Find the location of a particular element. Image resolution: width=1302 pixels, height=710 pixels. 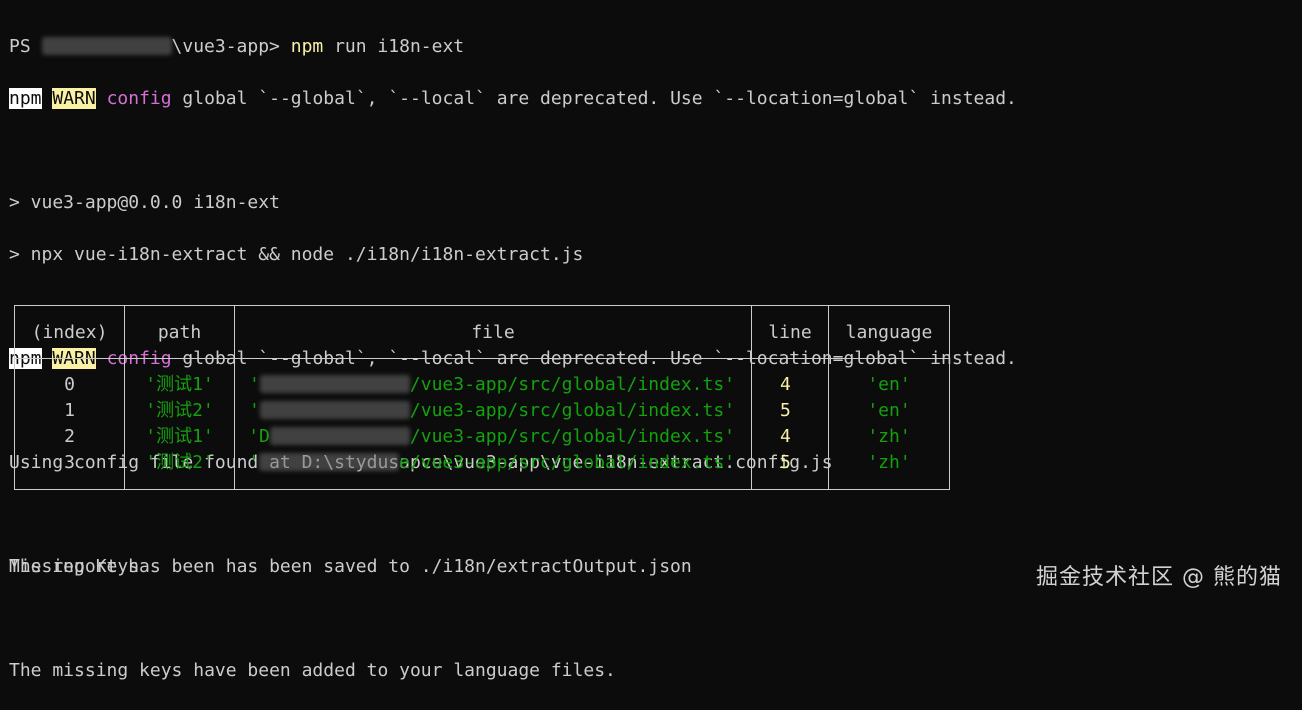

prompt-path: \vue3-app> is located at coordinates (231, 46).